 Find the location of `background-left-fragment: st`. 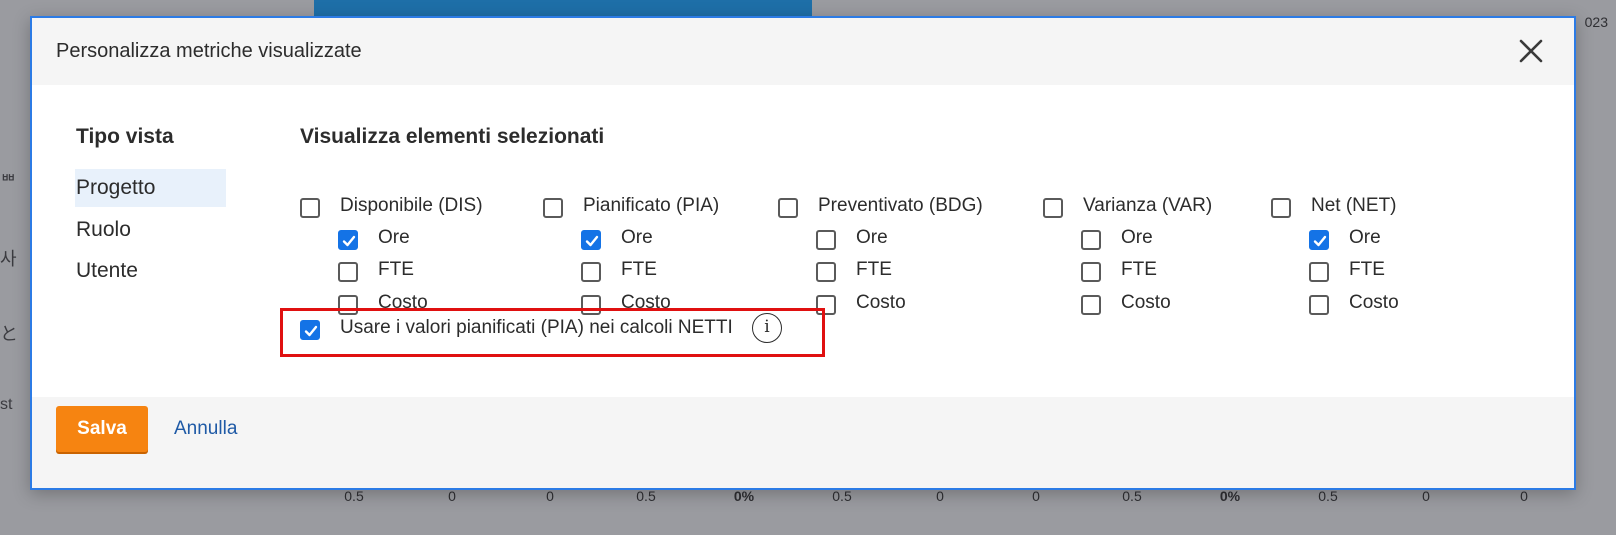

background-left-fragment: st is located at coordinates (6, 404).